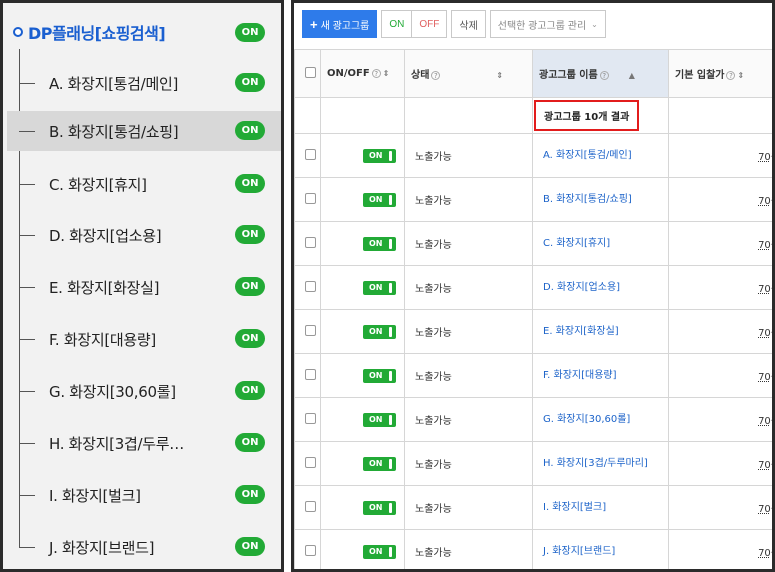  I want to click on tree-root-campaign: DP플래닝[쇼핑검색], so click(89, 32).